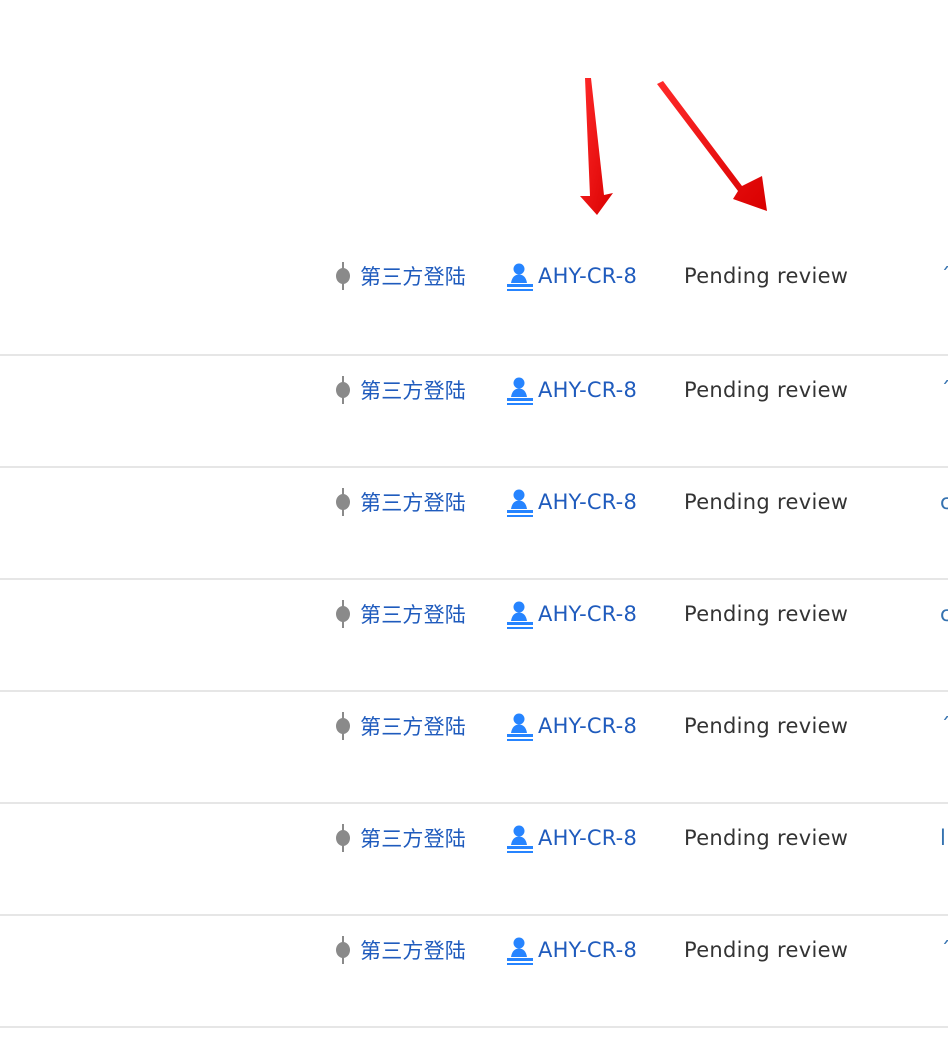 This screenshot has height=1040, width=948. I want to click on list-item: 第三方登陆 AHY-CR-8 Pending review l, so click(474, 838).